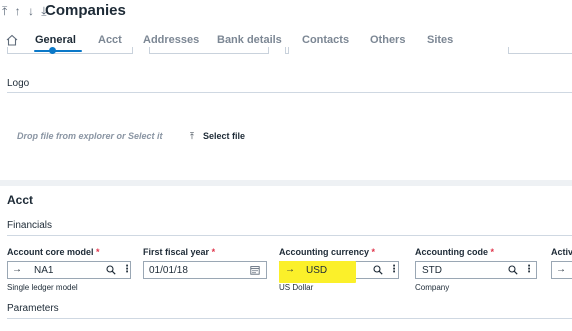  Describe the element at coordinates (168, 270) in the screenshot. I see `first-fiscal-year-value: 01/01/18` at that location.